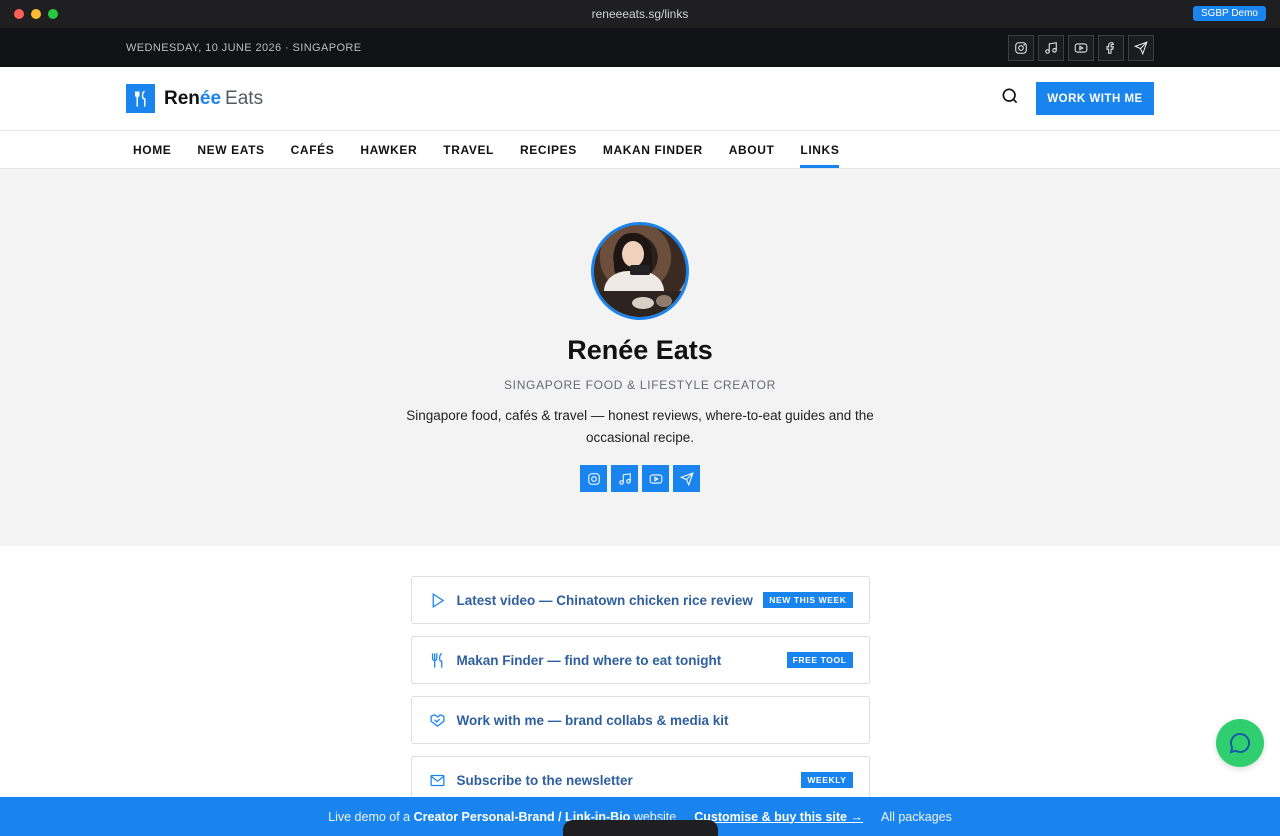  Describe the element at coordinates (755, 149) in the screenshot. I see `nav-item-about: ABOUT` at that location.